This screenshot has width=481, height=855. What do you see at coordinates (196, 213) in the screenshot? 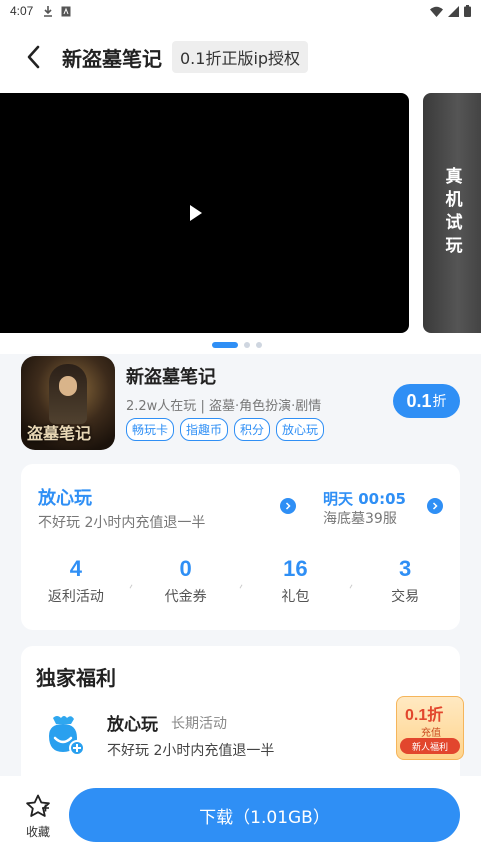
I see `play-icon` at bounding box center [196, 213].